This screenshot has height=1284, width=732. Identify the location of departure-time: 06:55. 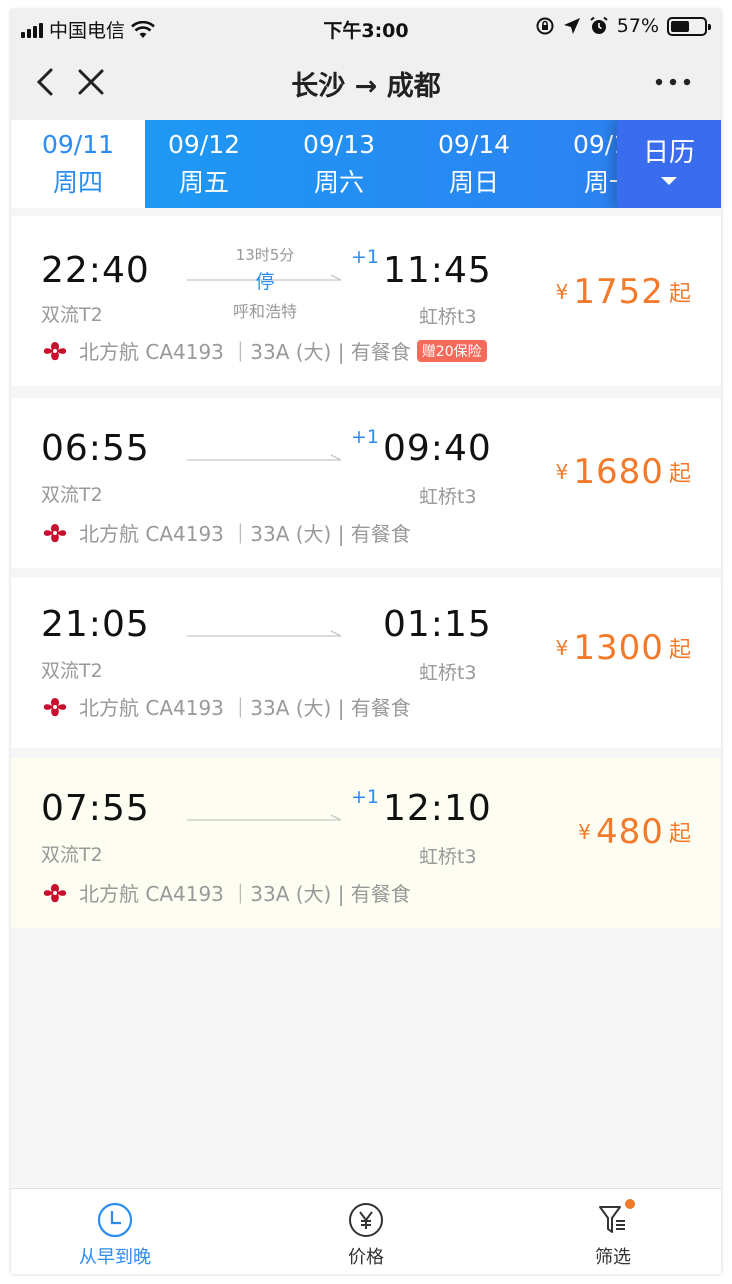
(95, 448).